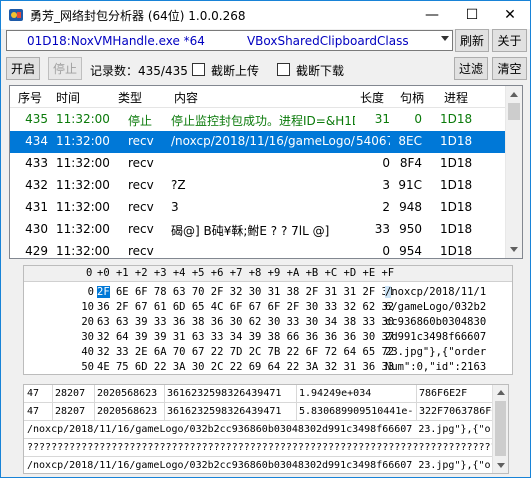 This screenshot has width=531, height=478. I want to click on close-button: ✕, so click(510, 15).